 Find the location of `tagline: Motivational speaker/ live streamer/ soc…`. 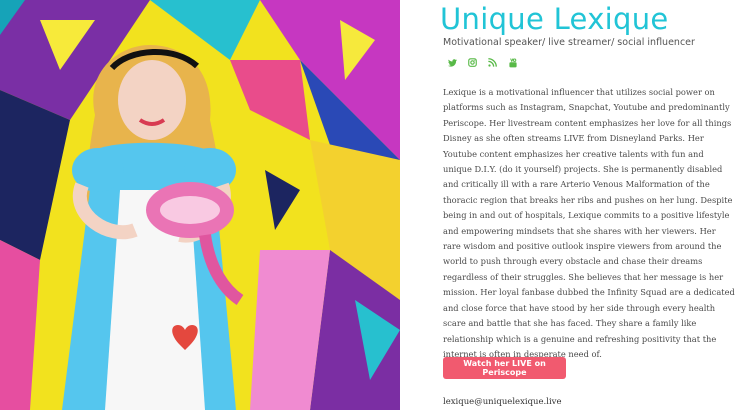

tagline: Motivational speaker/ live streamer/ soc… is located at coordinates (569, 42).